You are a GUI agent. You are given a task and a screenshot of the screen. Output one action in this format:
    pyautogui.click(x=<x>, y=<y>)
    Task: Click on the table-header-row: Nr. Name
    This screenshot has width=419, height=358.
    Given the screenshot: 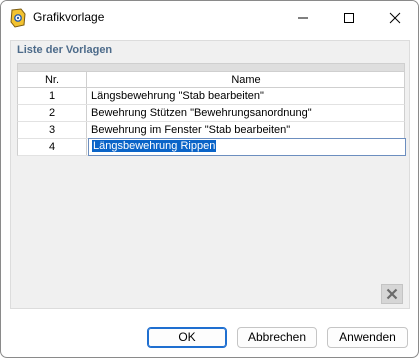 What is the action you would take?
    pyautogui.click(x=211, y=79)
    